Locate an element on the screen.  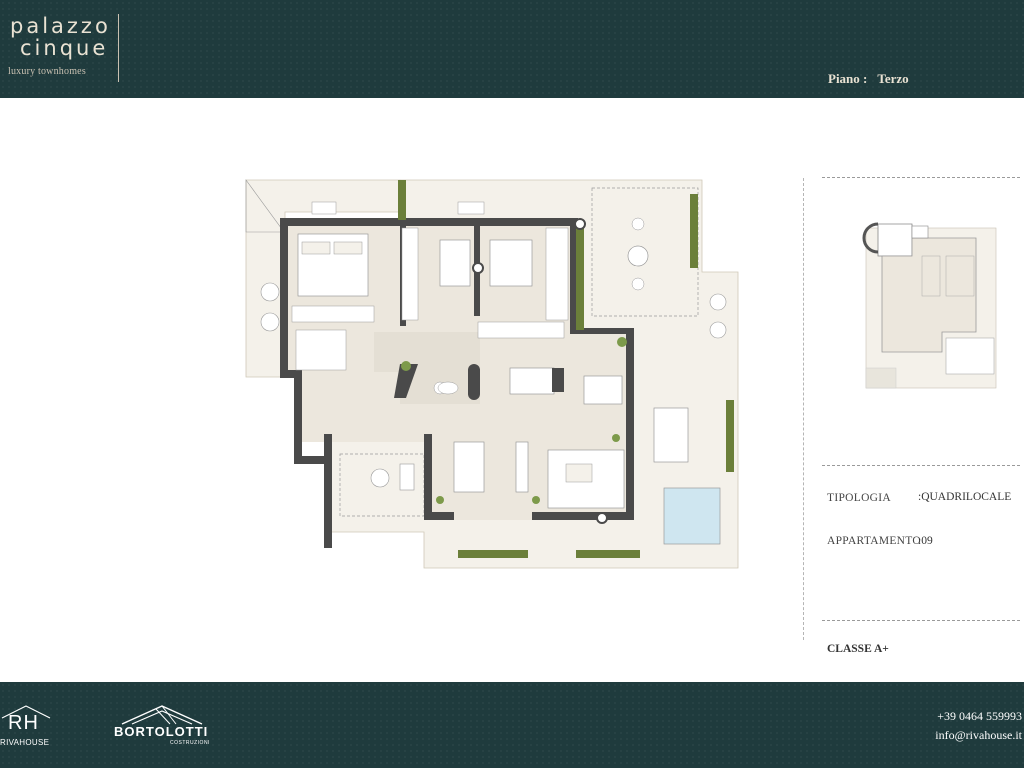
rivahouse-logo: RH RIVAHOUSE is located at coordinates (30, 727).